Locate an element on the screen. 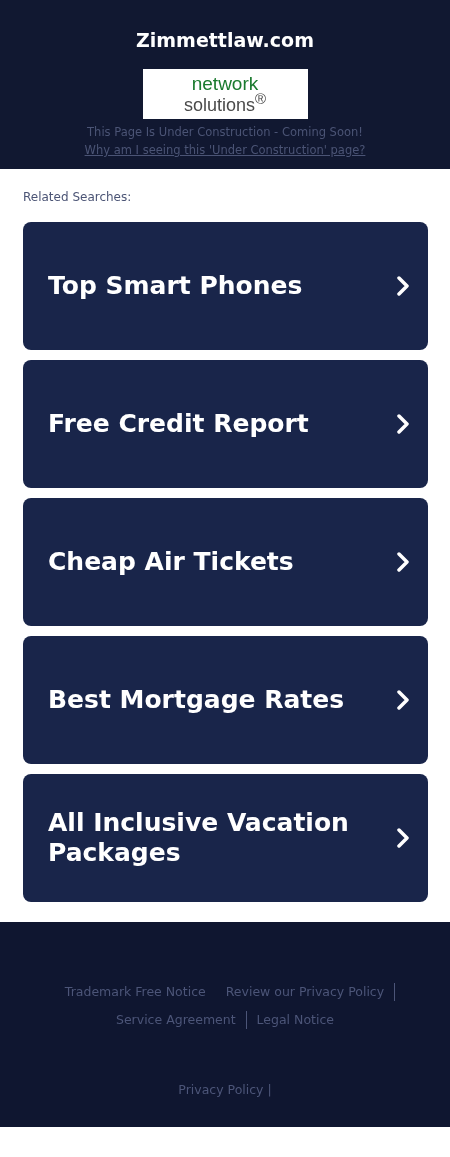  construction-notice: This Page Is Under Construction - Coming Soon! is located at coordinates (225, 132).